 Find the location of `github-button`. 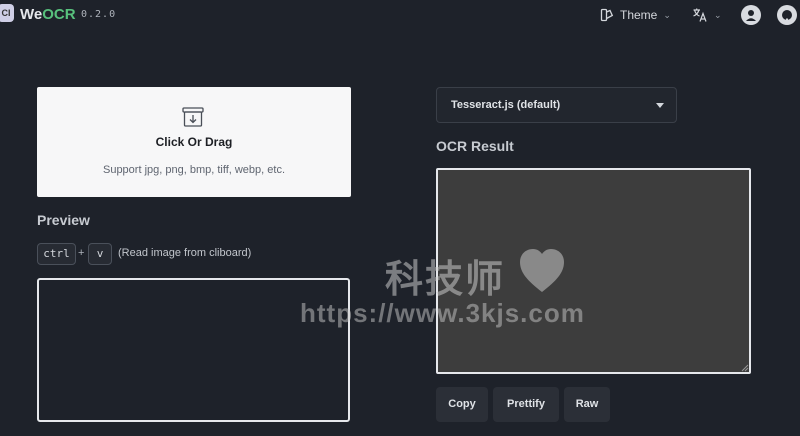

github-button is located at coordinates (787, 15).